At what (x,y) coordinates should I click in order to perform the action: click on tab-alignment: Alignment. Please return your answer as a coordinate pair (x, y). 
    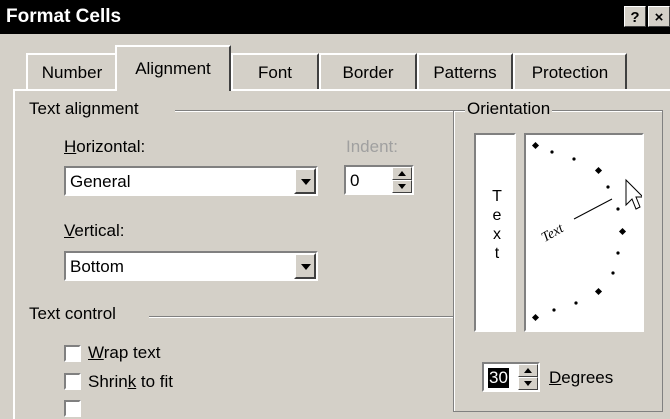
    Looking at the image, I should click on (173, 68).